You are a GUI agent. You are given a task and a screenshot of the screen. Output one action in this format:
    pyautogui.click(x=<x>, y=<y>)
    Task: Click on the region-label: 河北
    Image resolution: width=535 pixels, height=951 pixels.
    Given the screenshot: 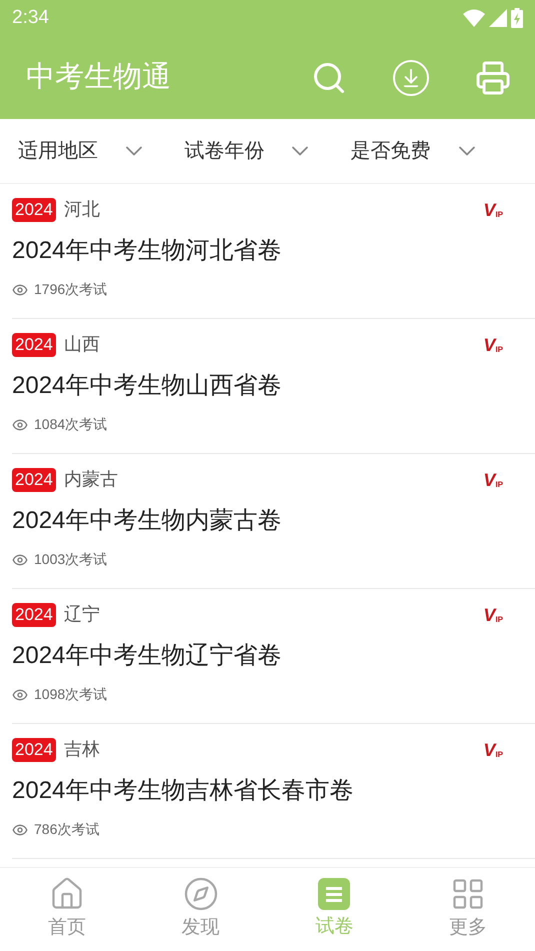 What is the action you would take?
    pyautogui.click(x=82, y=209)
    